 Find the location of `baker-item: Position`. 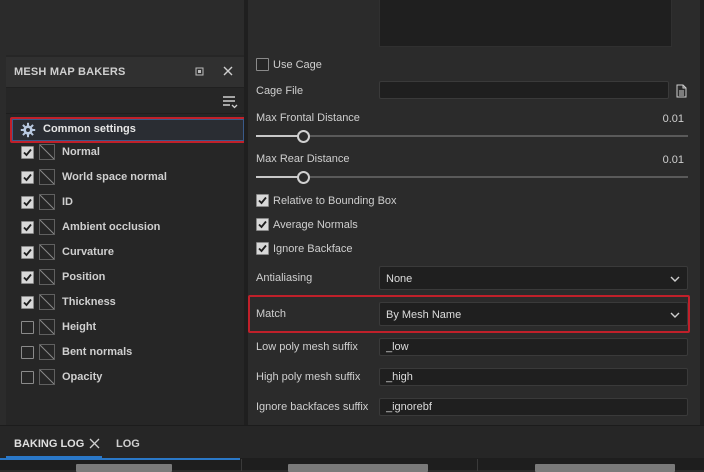

baker-item: Position is located at coordinates (125, 278).